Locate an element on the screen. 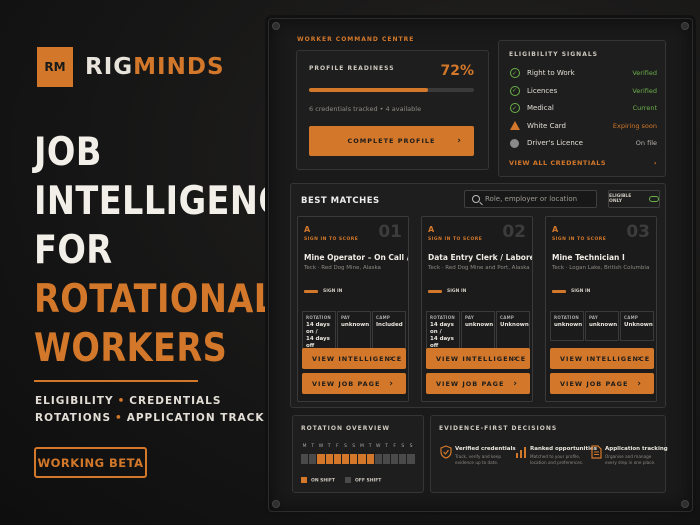 Image resolution: width=700 pixels, height=525 pixels. search-input: Role, employer or location is located at coordinates (530, 199).